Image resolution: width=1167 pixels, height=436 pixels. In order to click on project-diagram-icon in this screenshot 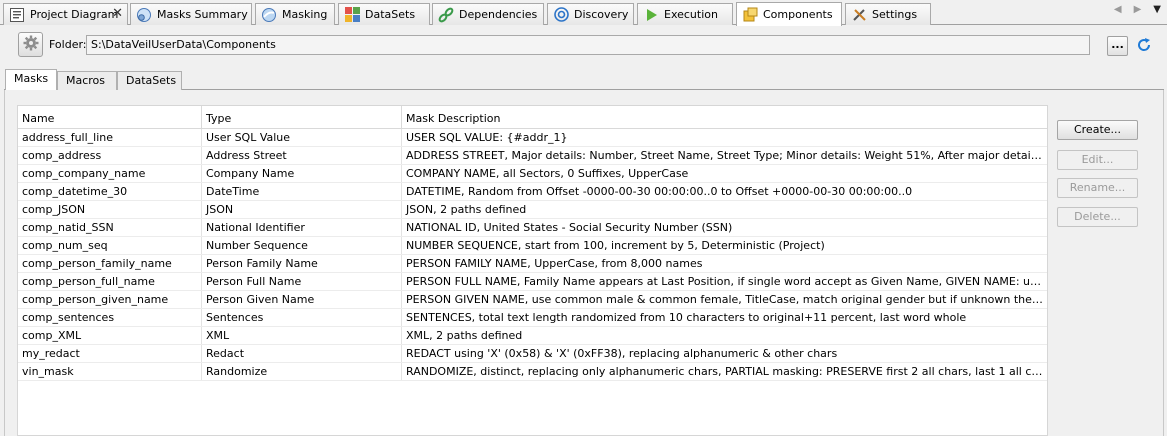, I will do `click(17, 15)`.